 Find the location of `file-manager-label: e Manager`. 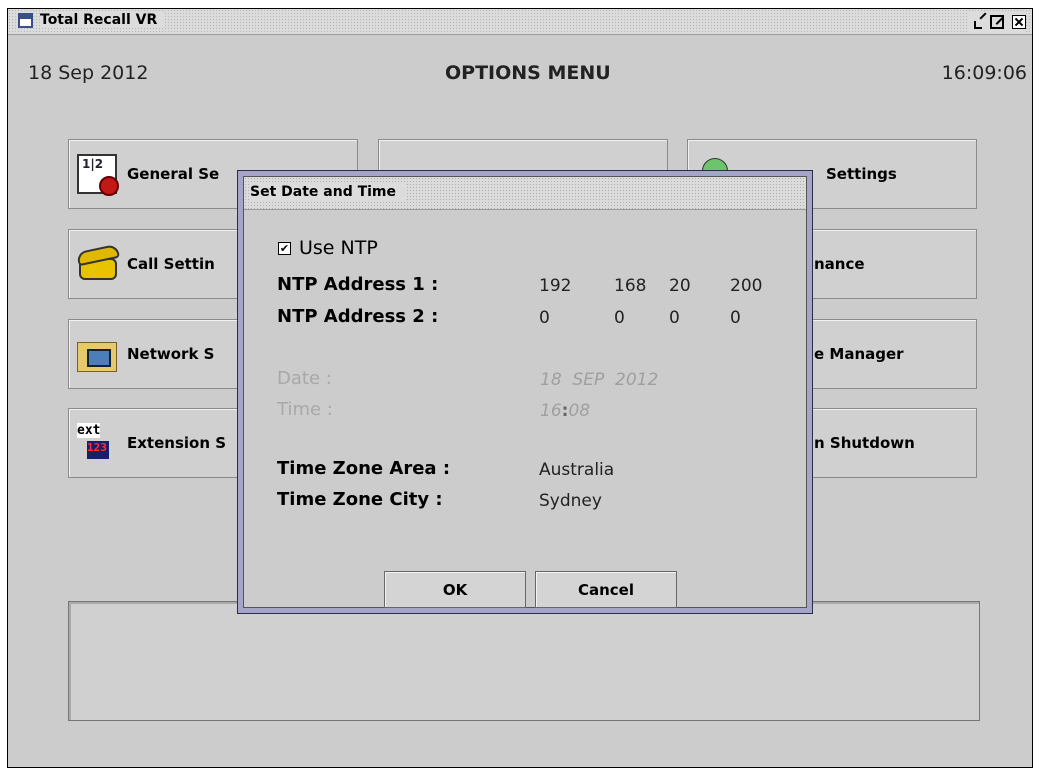

file-manager-label: e Manager is located at coordinates (859, 354).